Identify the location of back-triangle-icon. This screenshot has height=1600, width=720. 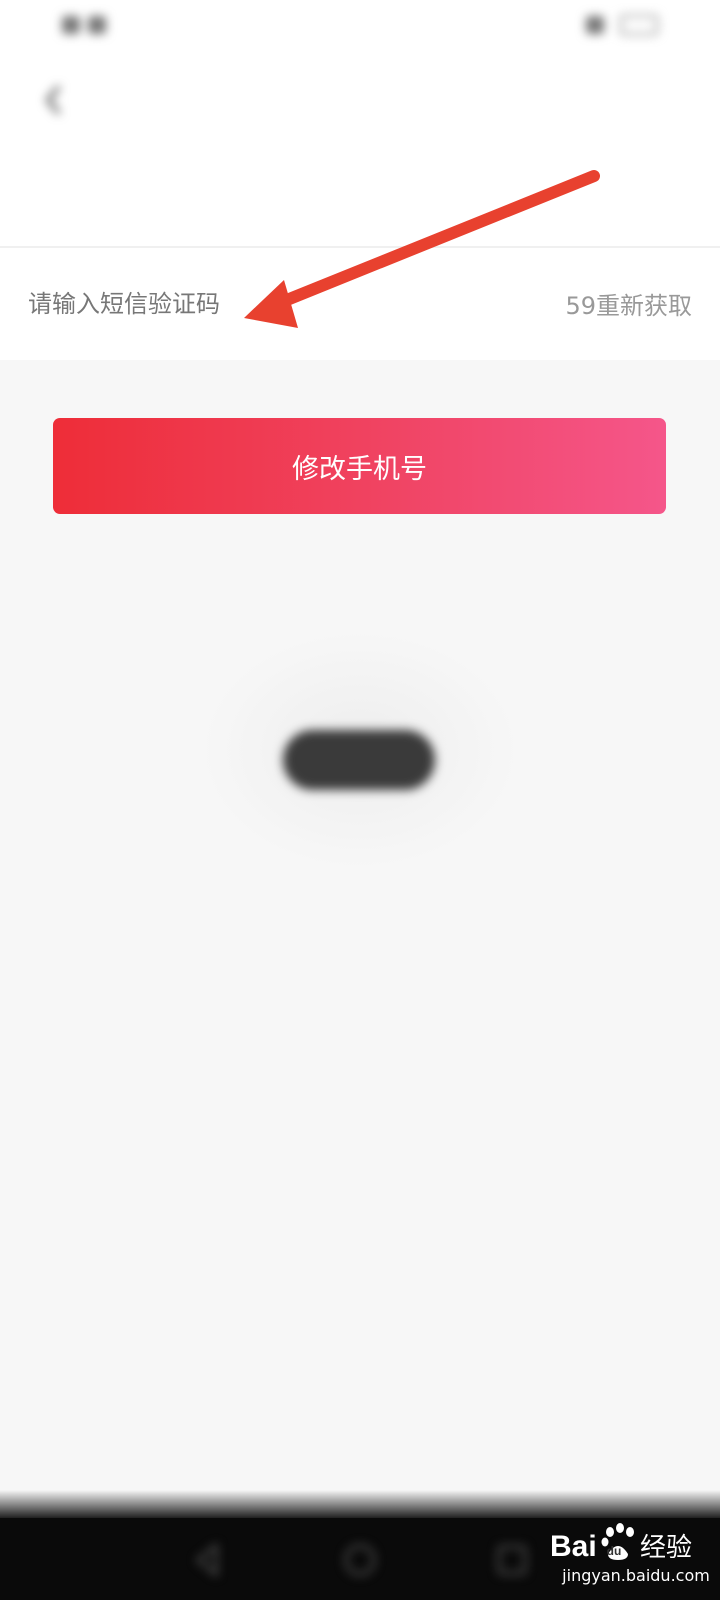
(208, 1560).